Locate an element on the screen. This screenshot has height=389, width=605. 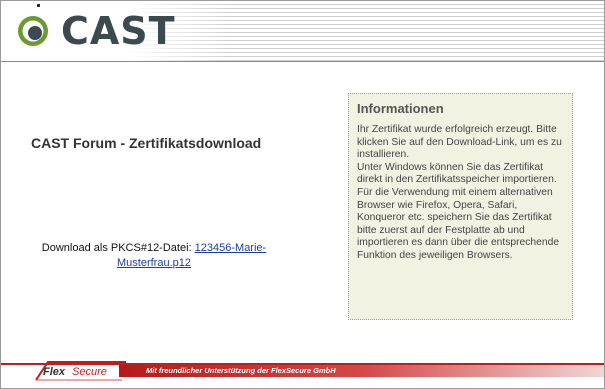
cast-logo: CAST is located at coordinates (100, 31).